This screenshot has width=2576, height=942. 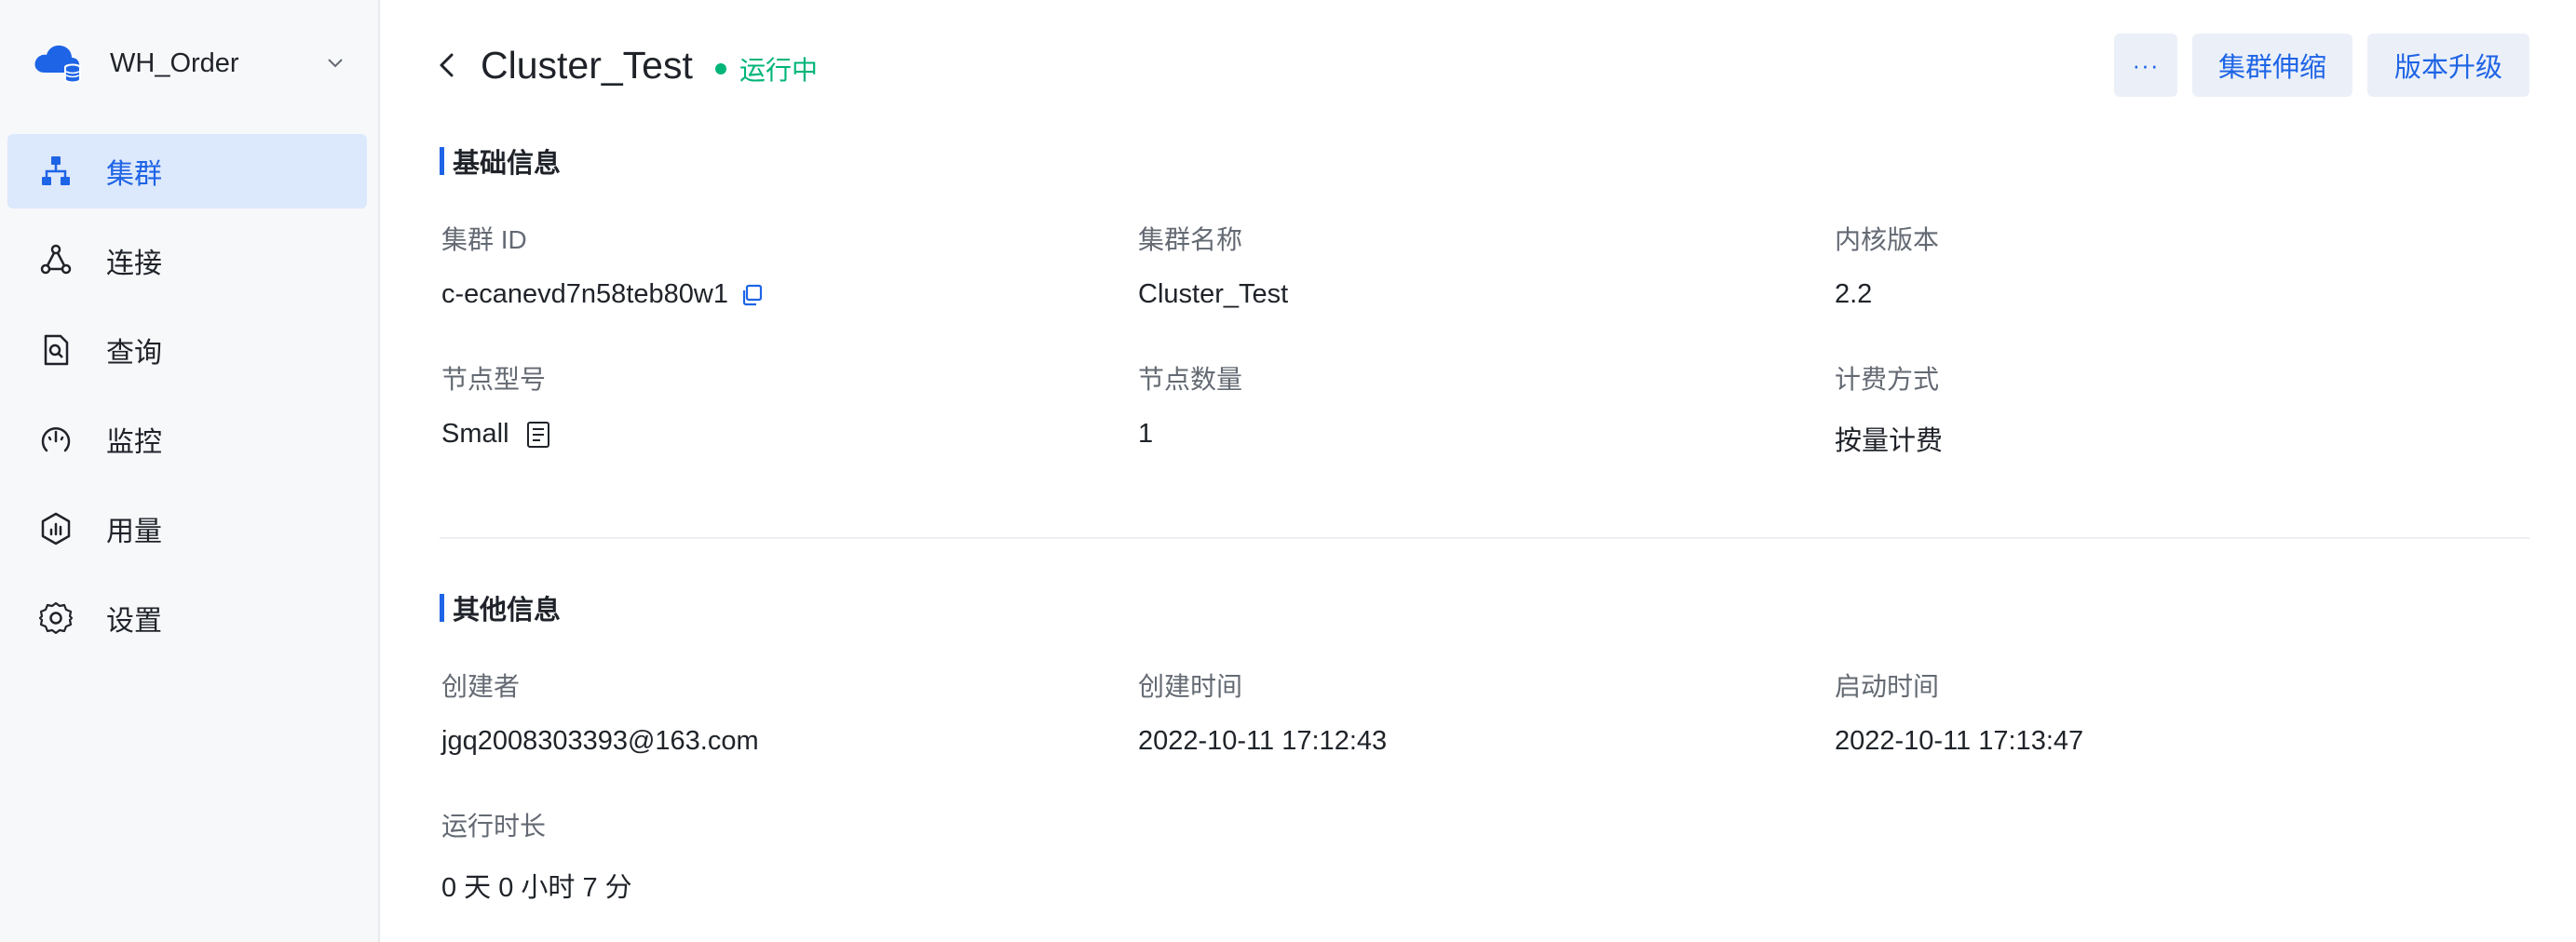 I want to click on field-label: 创建时间, so click(x=1190, y=686).